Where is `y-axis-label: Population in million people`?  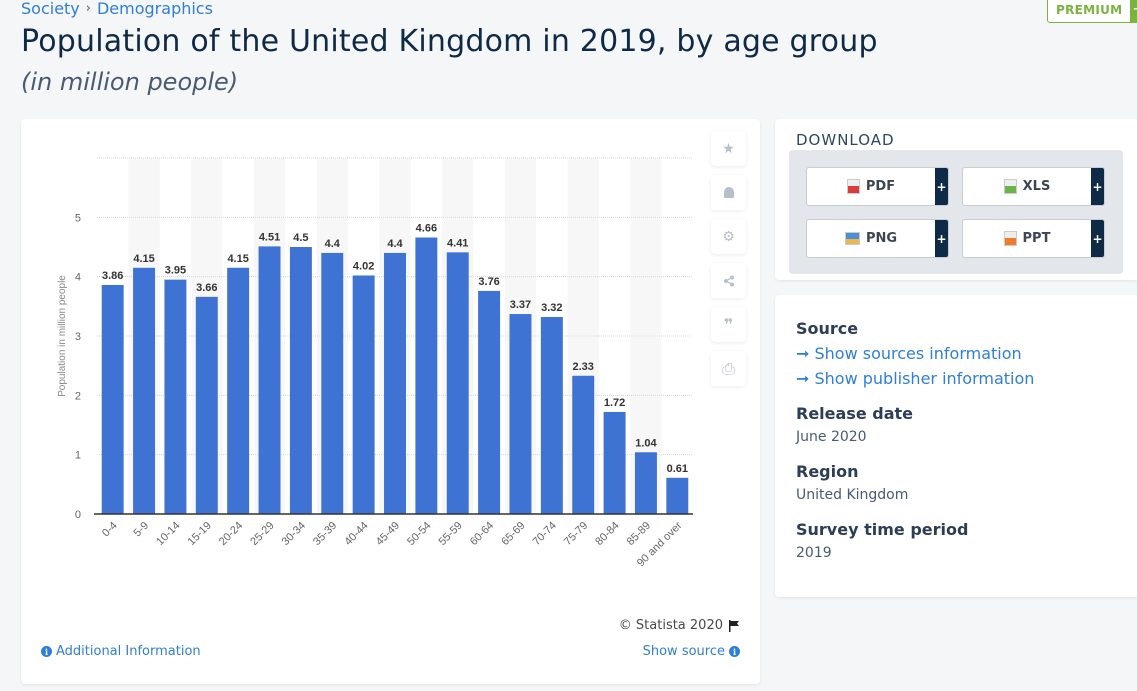 y-axis-label: Population in million people is located at coordinates (62, 336).